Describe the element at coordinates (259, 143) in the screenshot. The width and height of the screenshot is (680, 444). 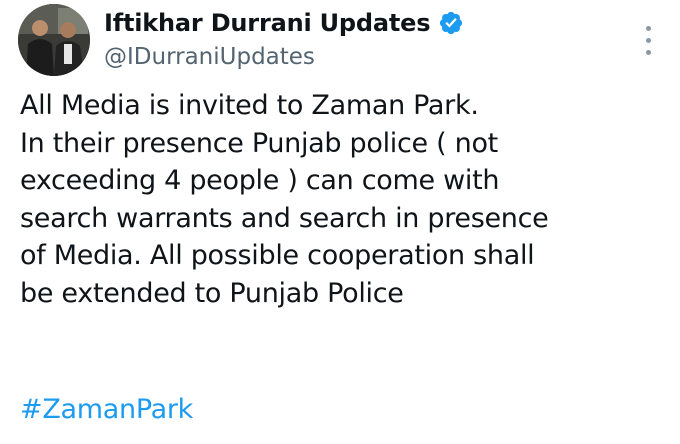
I see `tweet-text-line: In their presence Punjab police ( not` at that location.